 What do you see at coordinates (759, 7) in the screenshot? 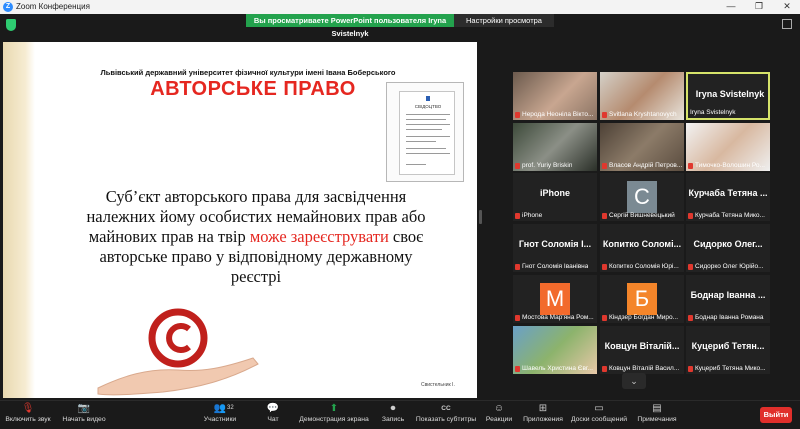
I see `maximize-button: ❐` at bounding box center [759, 7].